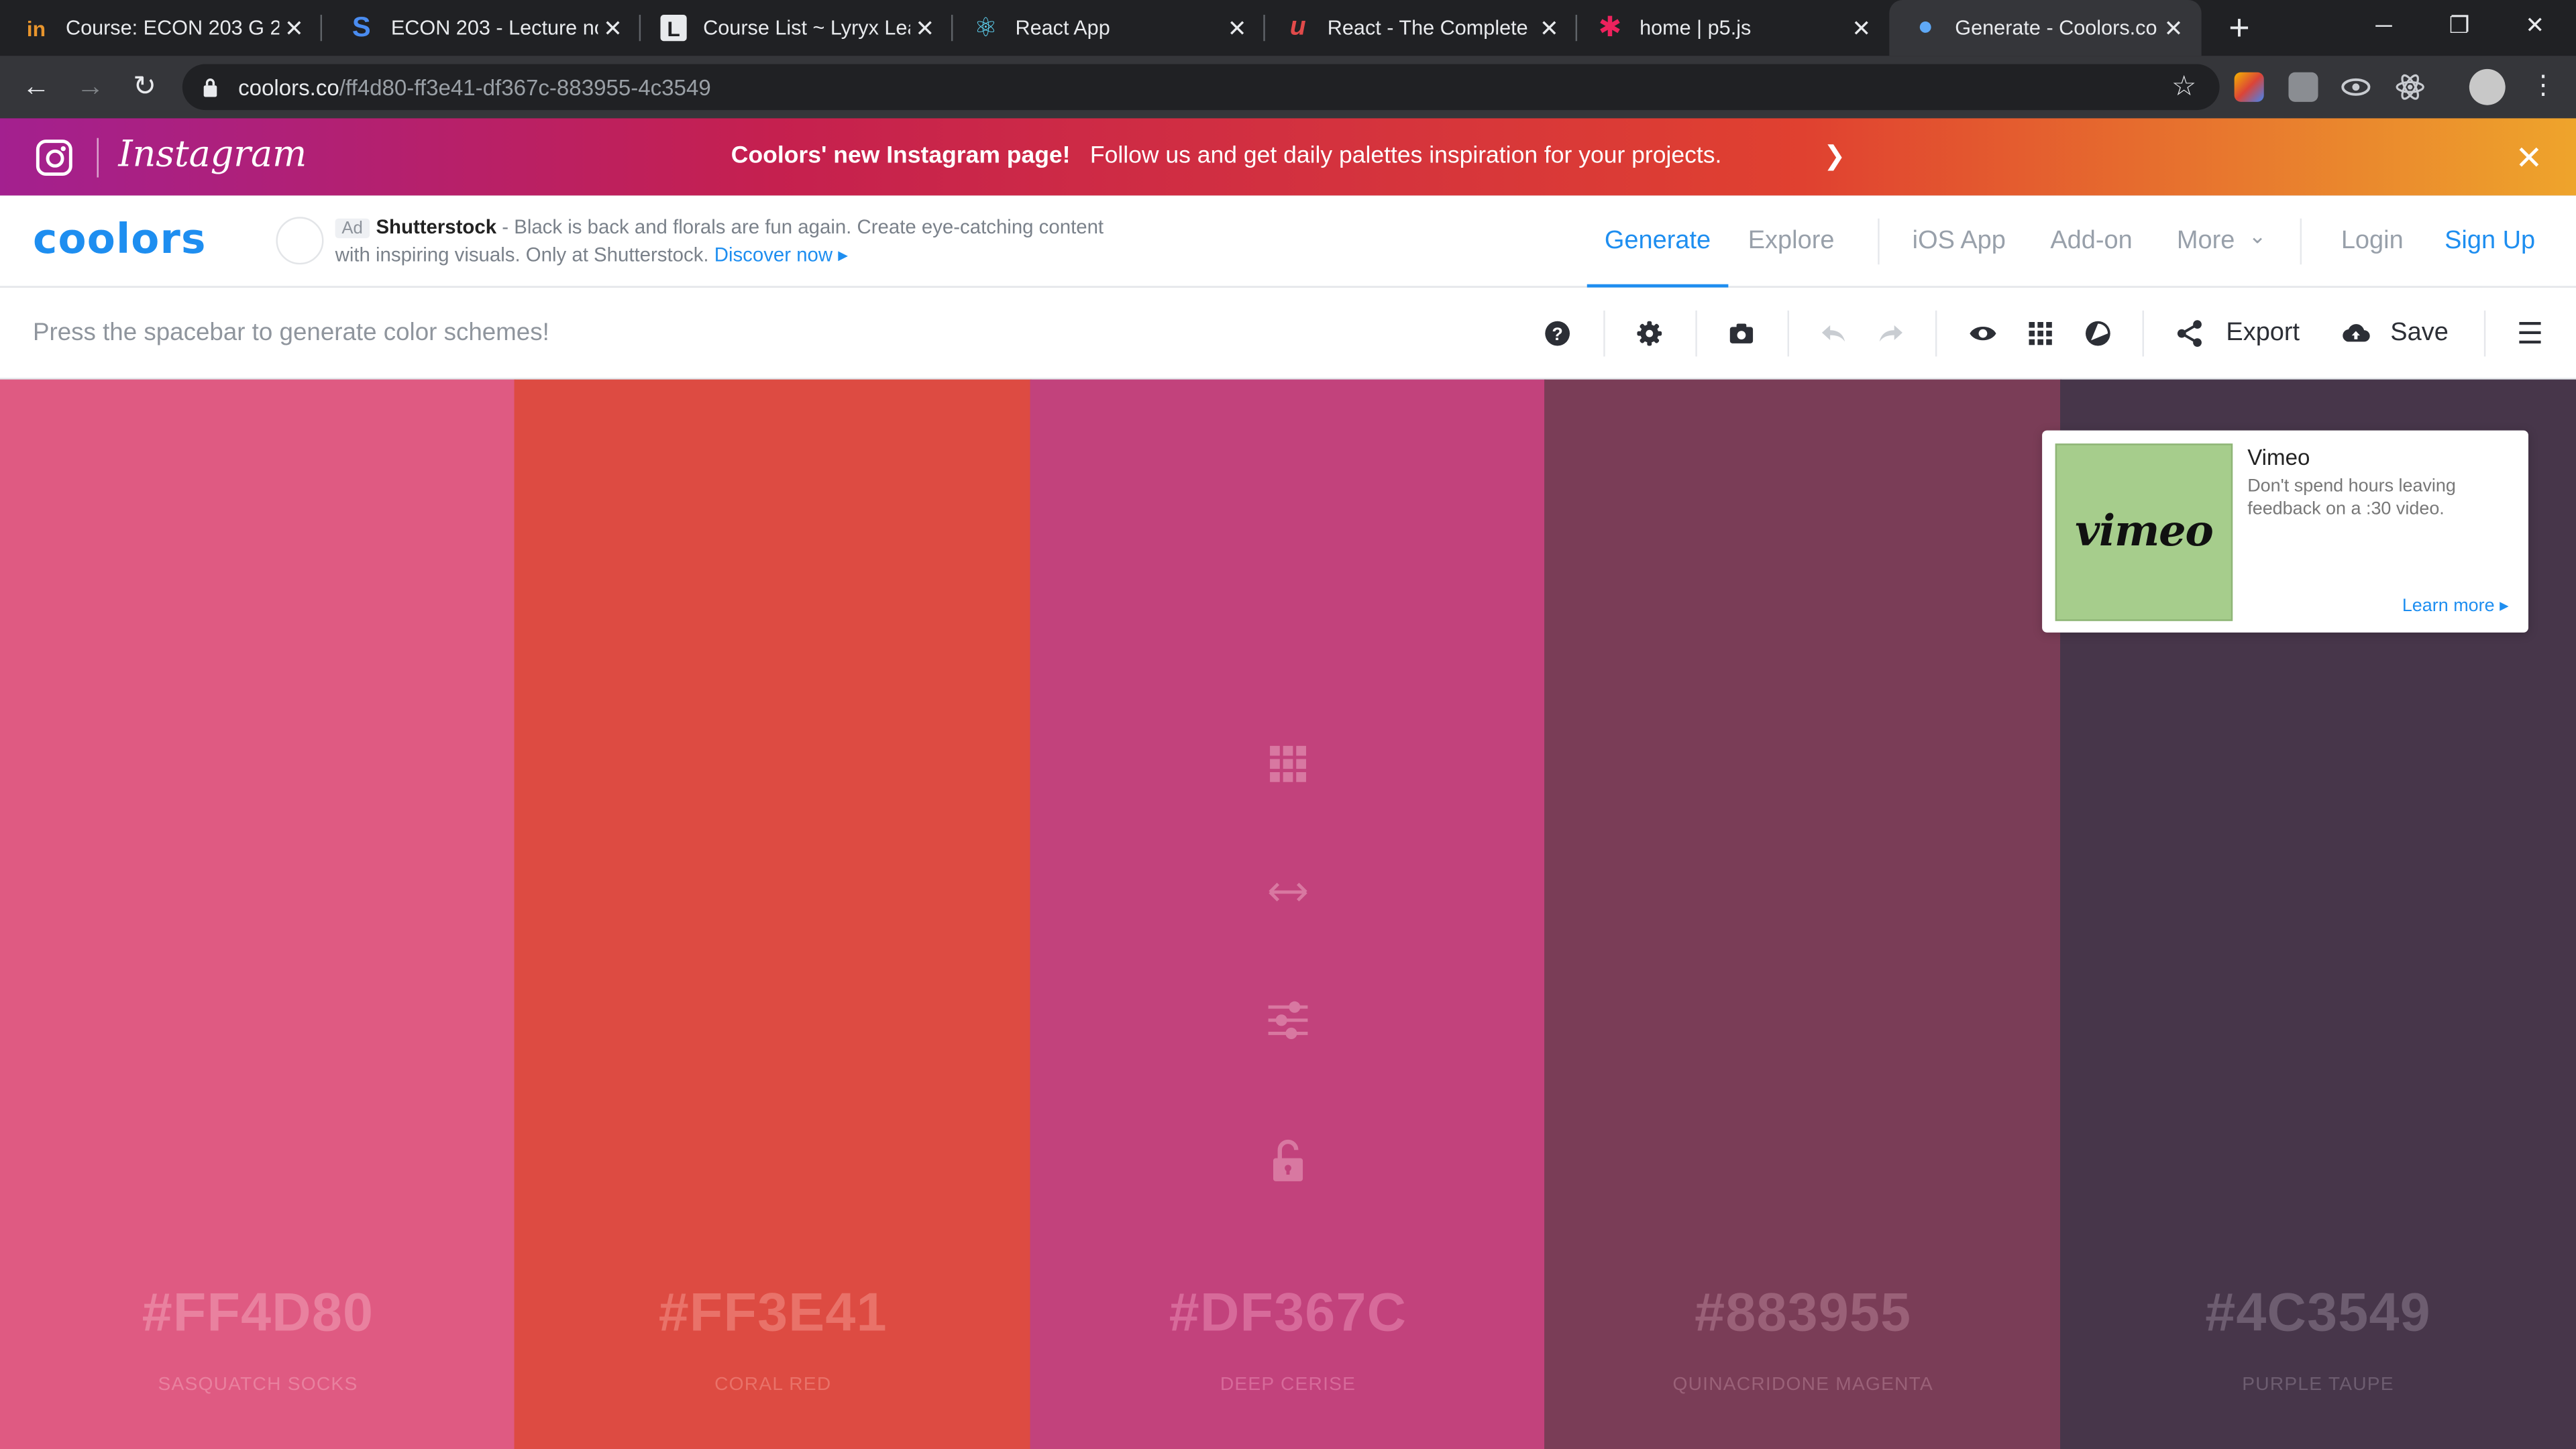 The image size is (2576, 1449). I want to click on back-arrow-icon: ←, so click(36, 87).